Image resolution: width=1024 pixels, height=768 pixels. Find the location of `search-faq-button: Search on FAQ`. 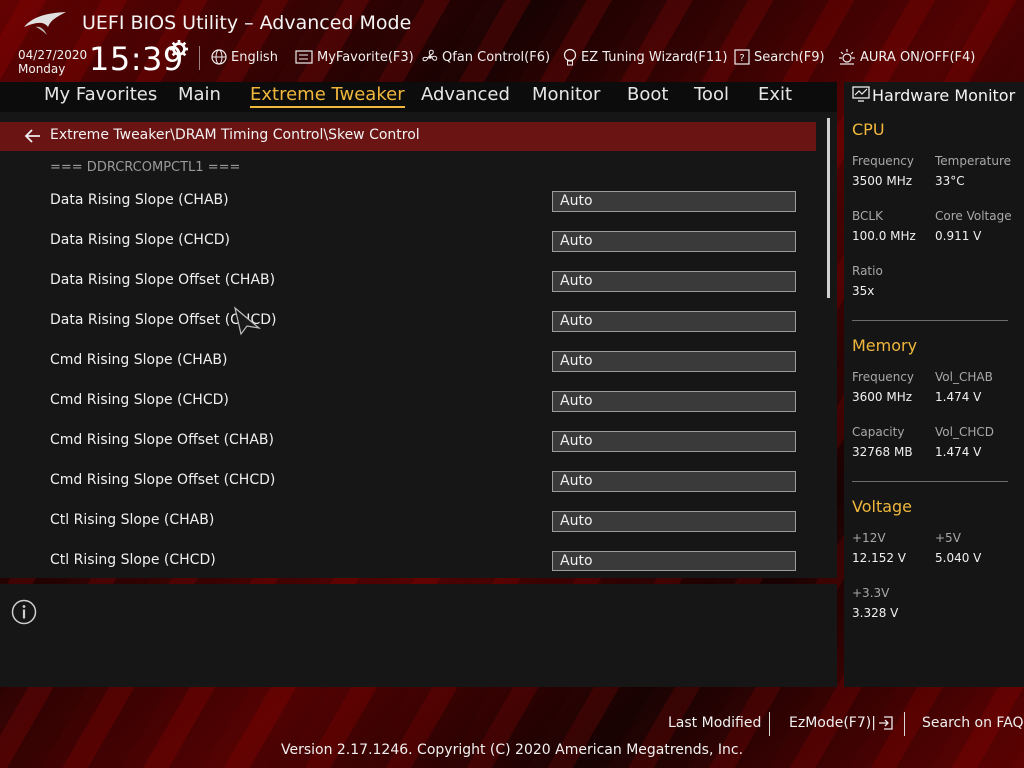

search-faq-button: Search on FAQ is located at coordinates (973, 723).